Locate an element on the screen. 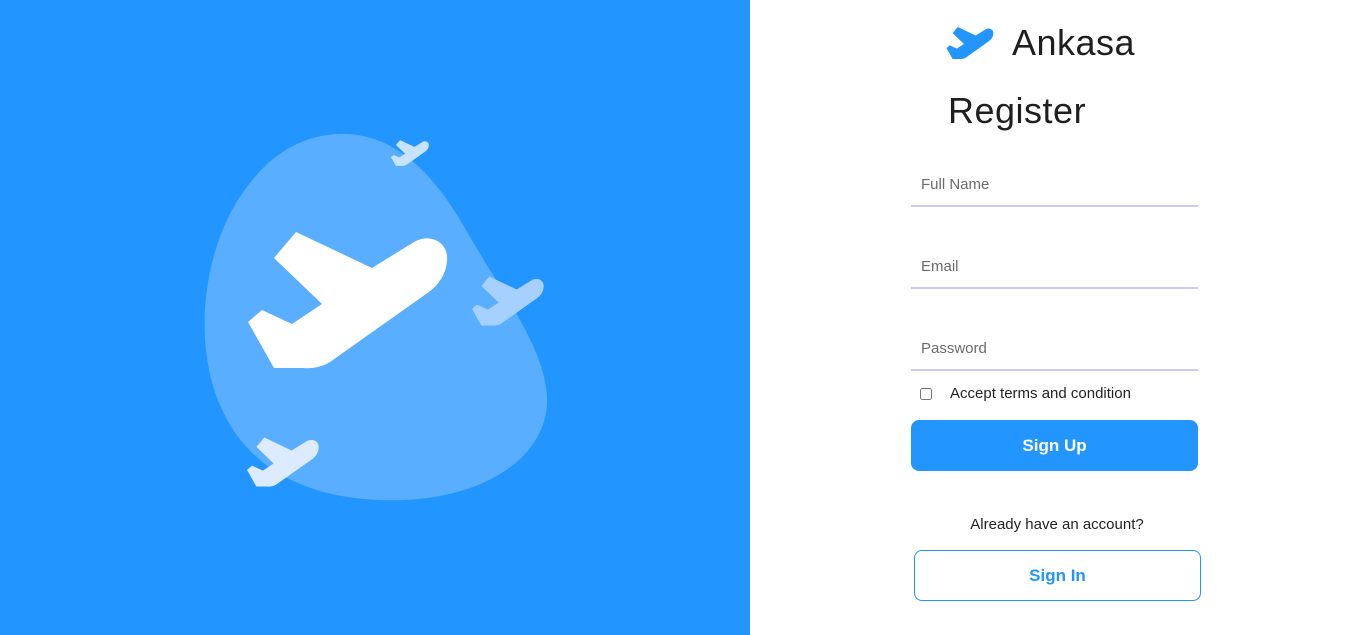 The height and width of the screenshot is (635, 1365). email-field is located at coordinates (1054, 267).